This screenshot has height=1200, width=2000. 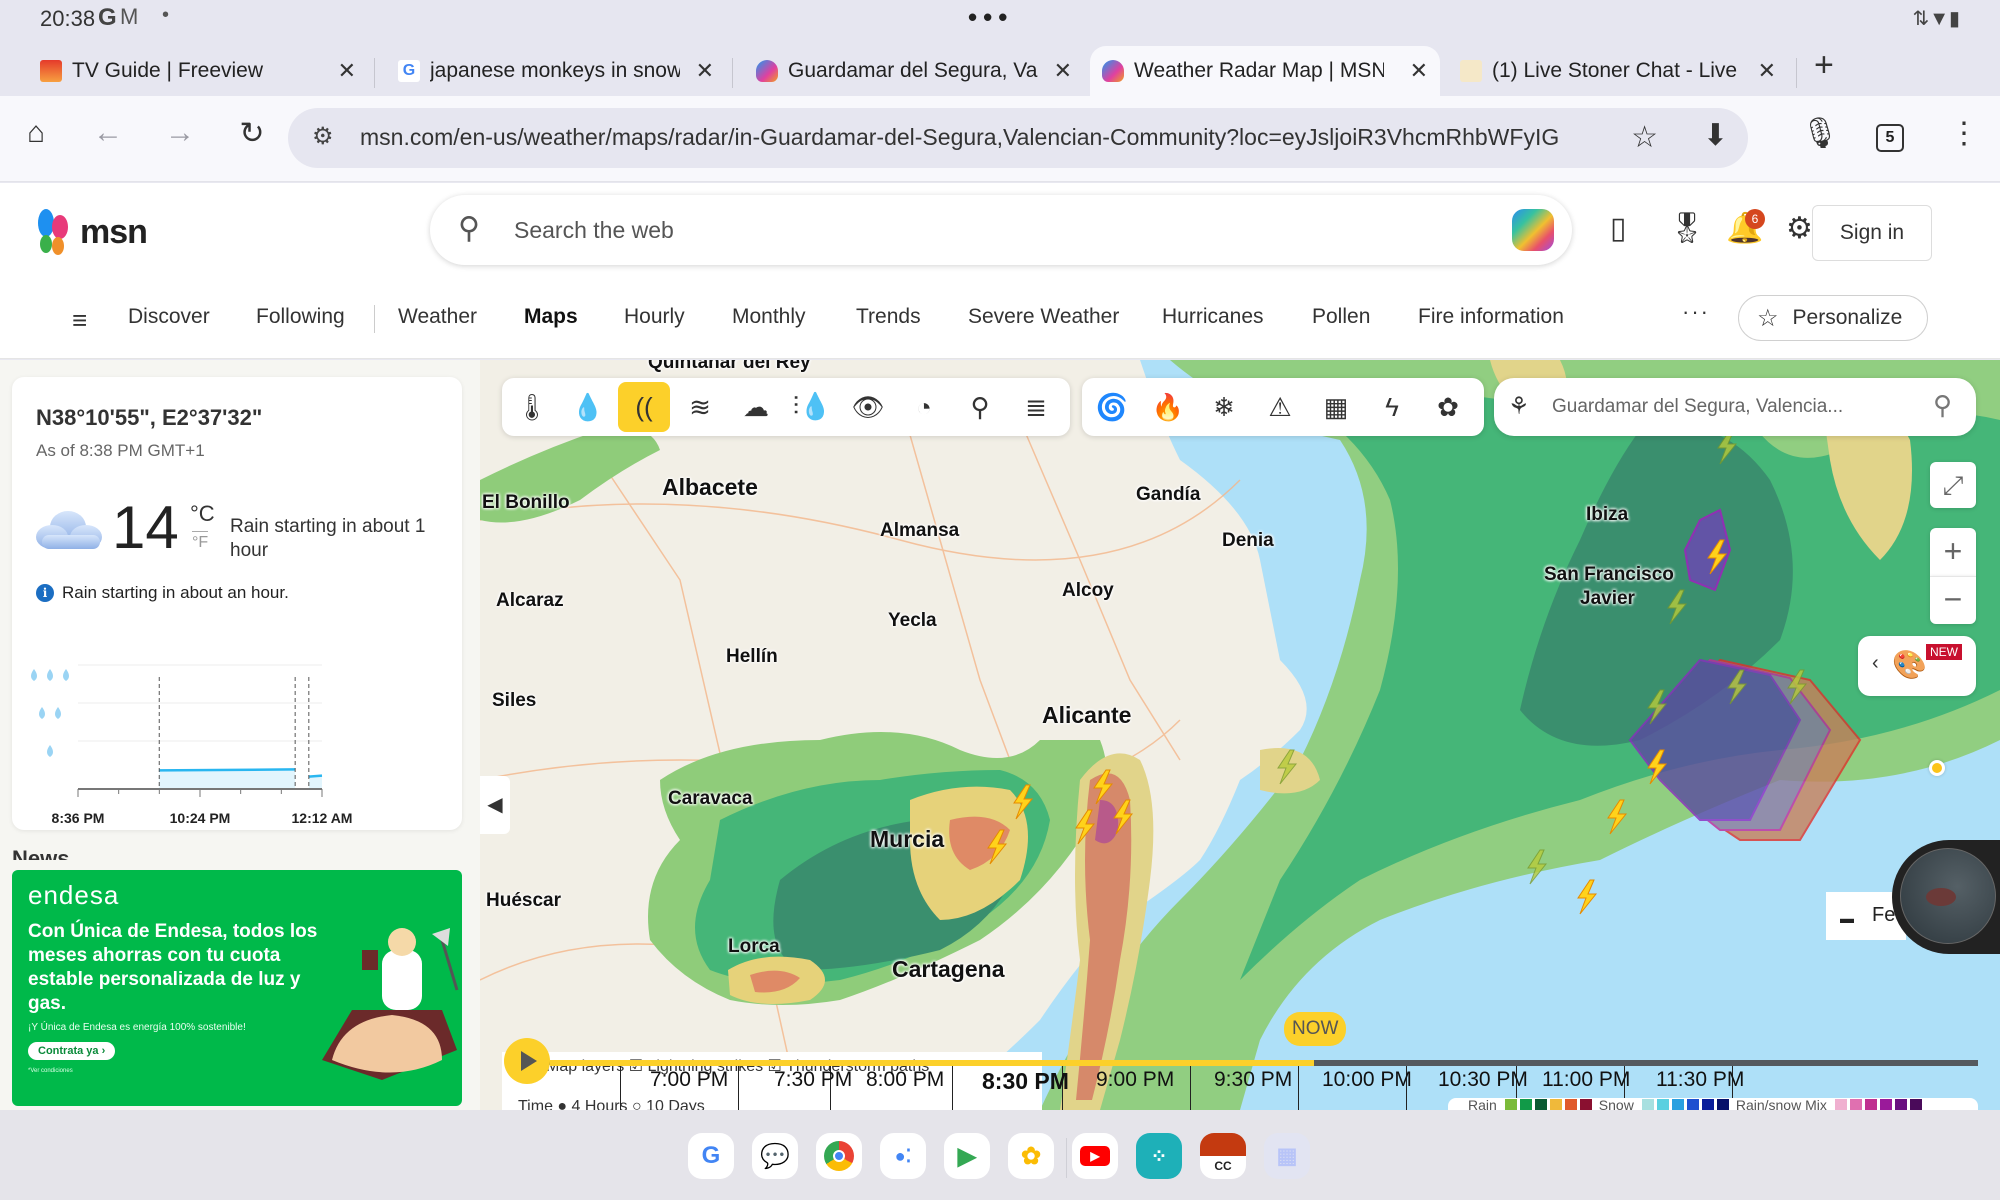 What do you see at coordinates (532, 407) in the screenshot?
I see `layer-temperature-button: 🌡` at bounding box center [532, 407].